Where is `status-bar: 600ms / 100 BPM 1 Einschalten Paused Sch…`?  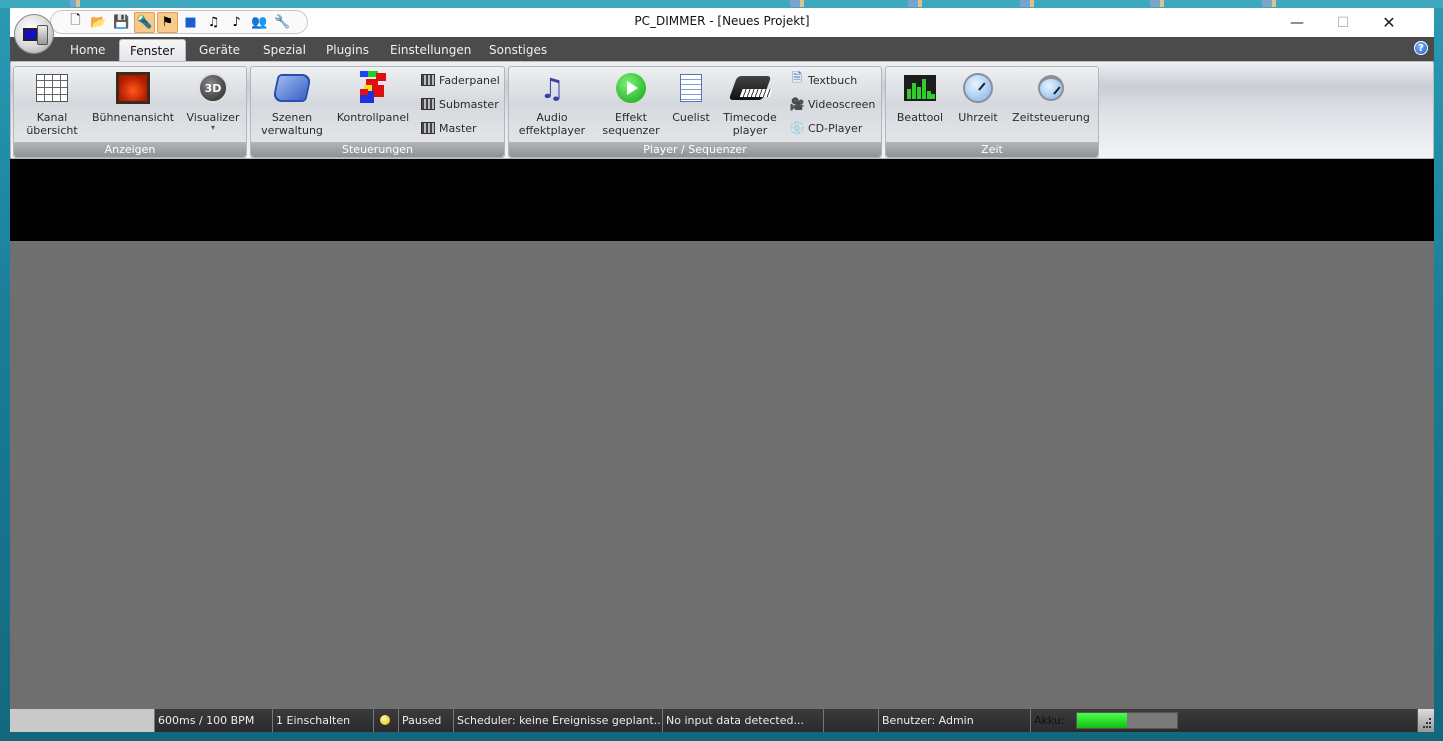
status-bar: 600ms / 100 BPM 1 Einschalten Paused Sch… is located at coordinates (722, 720).